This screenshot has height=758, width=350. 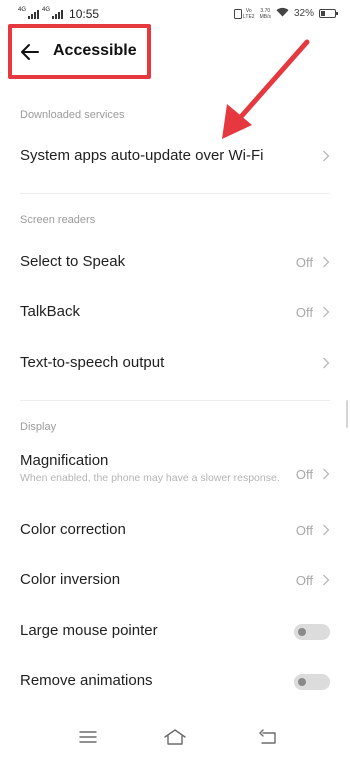 What do you see at coordinates (175, 580) in the screenshot?
I see `row-color-inversion: Color inversion Off` at bounding box center [175, 580].